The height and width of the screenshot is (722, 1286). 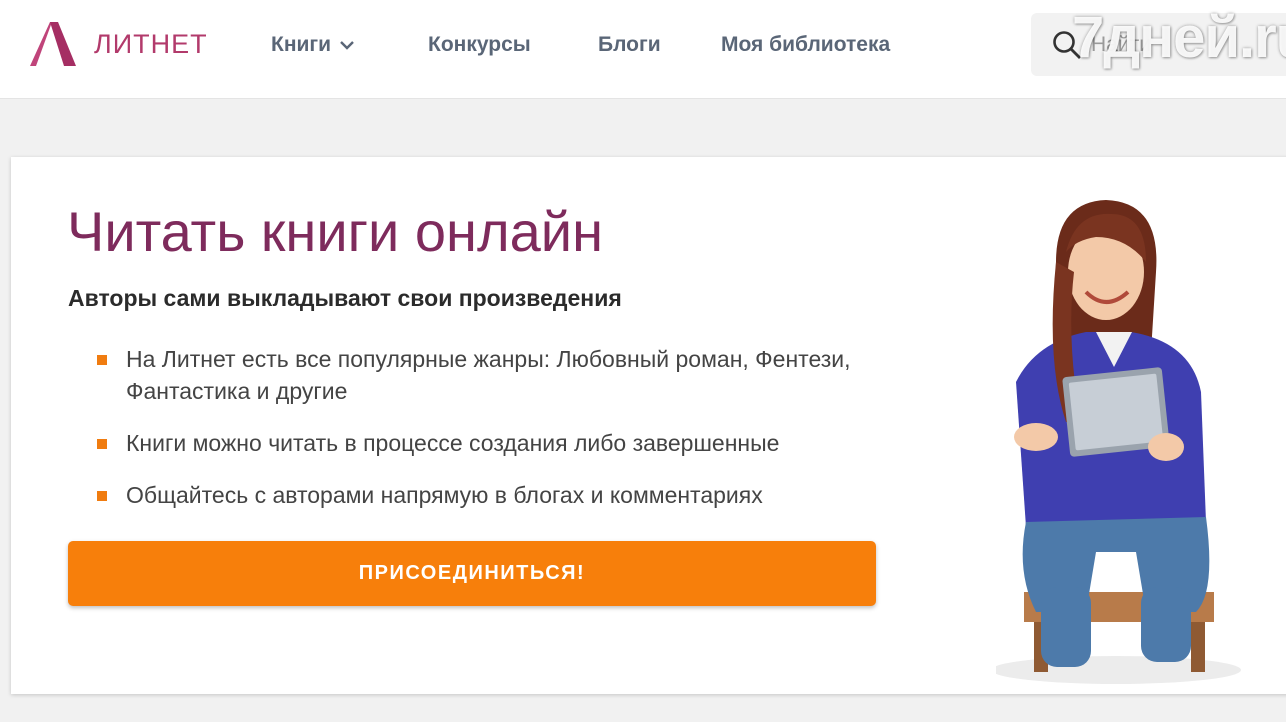 I want to click on nav-blogs-label: Блоги, so click(x=629, y=44).